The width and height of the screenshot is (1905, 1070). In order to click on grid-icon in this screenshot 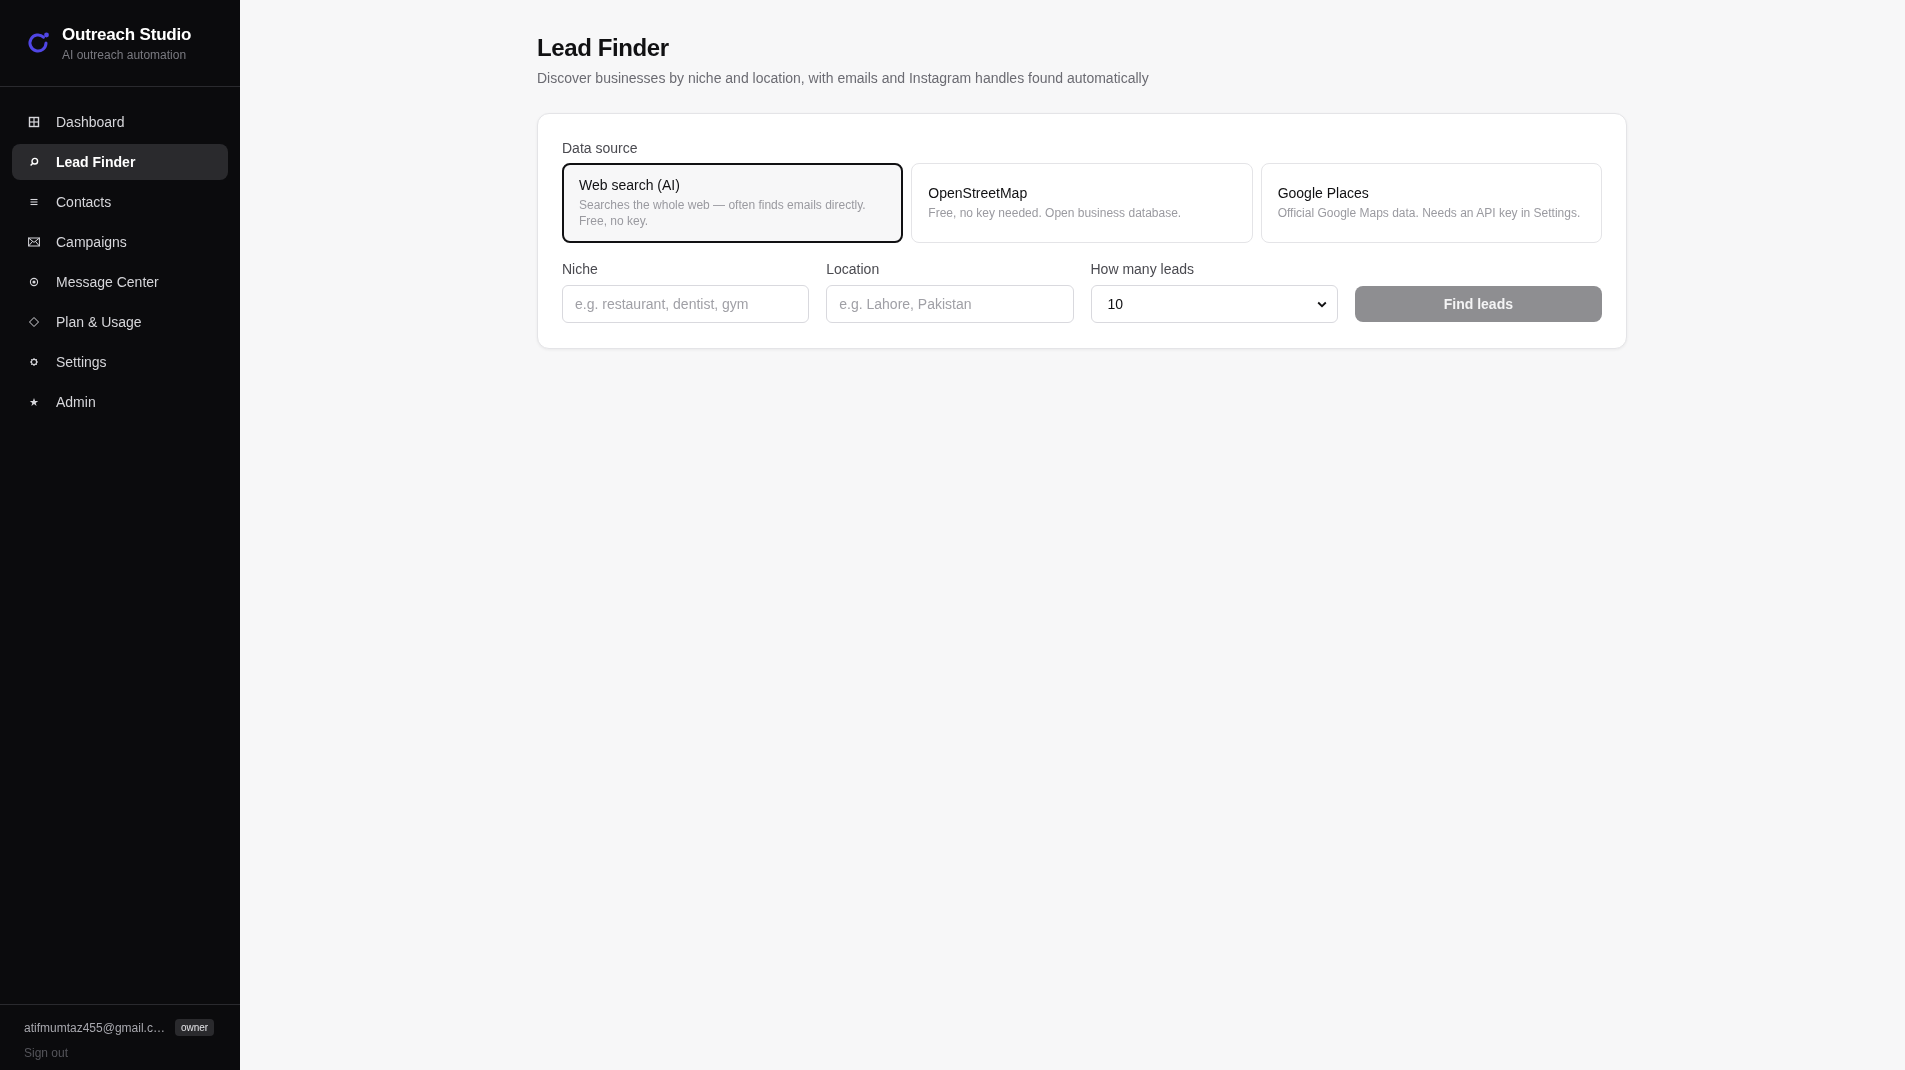, I will do `click(34, 122)`.